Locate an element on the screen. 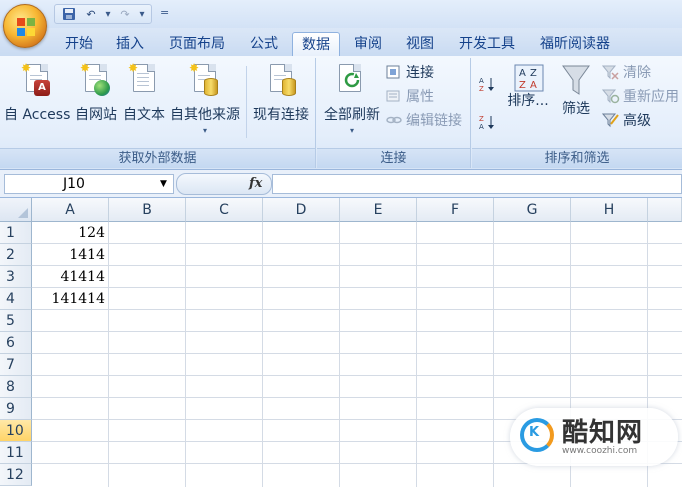  reapply-button: 重新应用 is located at coordinates (640, 96).